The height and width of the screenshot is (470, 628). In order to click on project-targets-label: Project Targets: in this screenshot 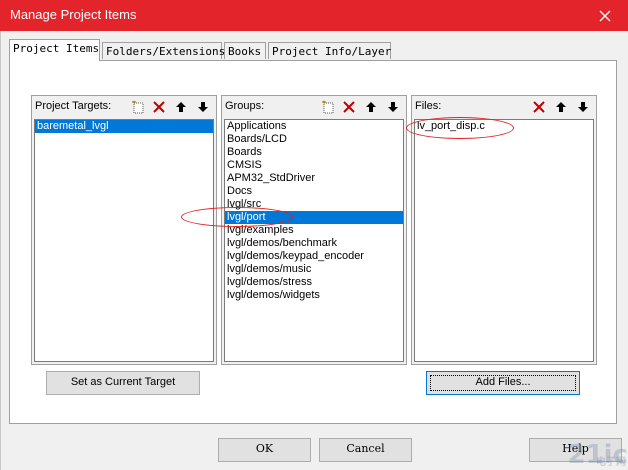, I will do `click(73, 106)`.